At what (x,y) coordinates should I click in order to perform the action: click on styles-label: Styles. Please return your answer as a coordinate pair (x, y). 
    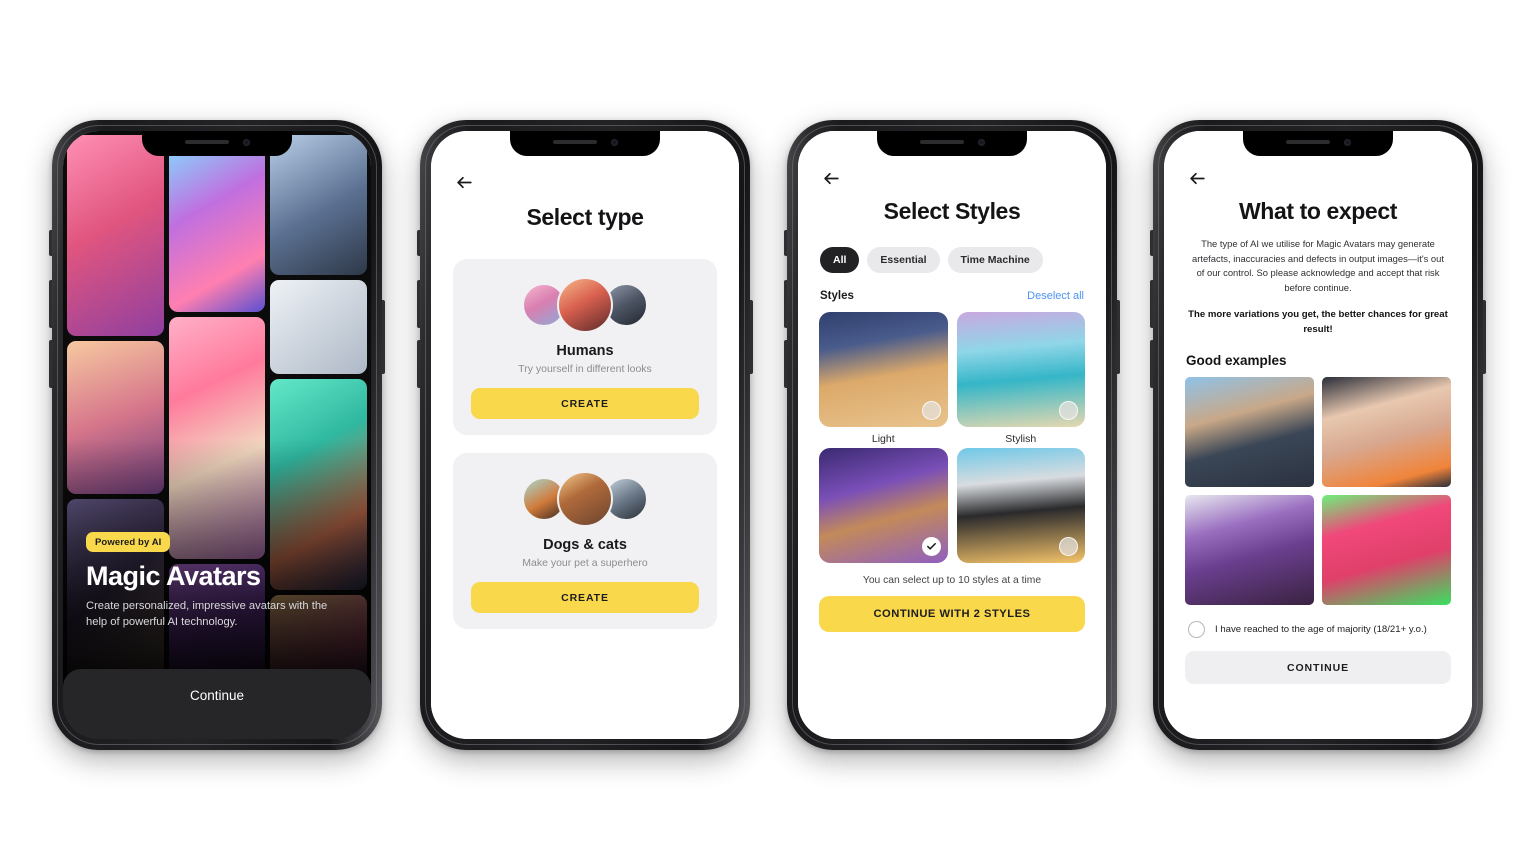
    Looking at the image, I should click on (837, 296).